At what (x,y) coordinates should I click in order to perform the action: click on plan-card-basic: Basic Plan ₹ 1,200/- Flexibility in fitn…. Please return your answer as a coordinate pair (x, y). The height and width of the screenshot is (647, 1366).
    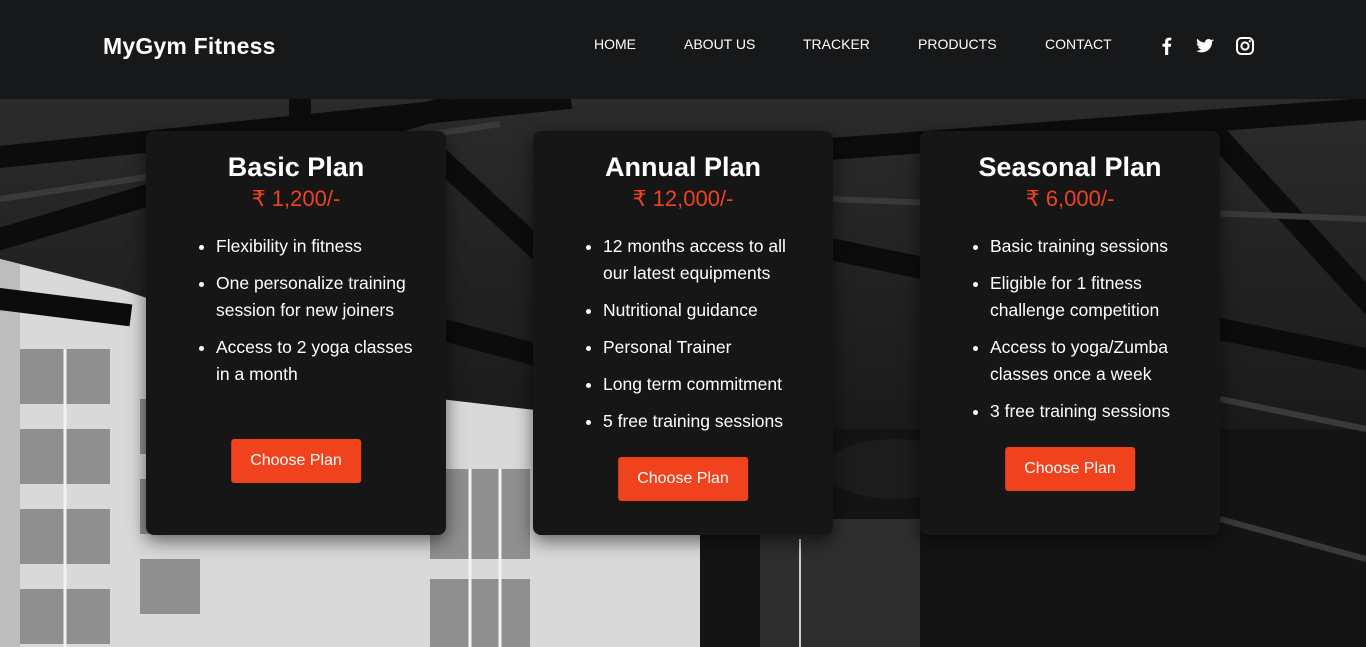
    Looking at the image, I should click on (296, 333).